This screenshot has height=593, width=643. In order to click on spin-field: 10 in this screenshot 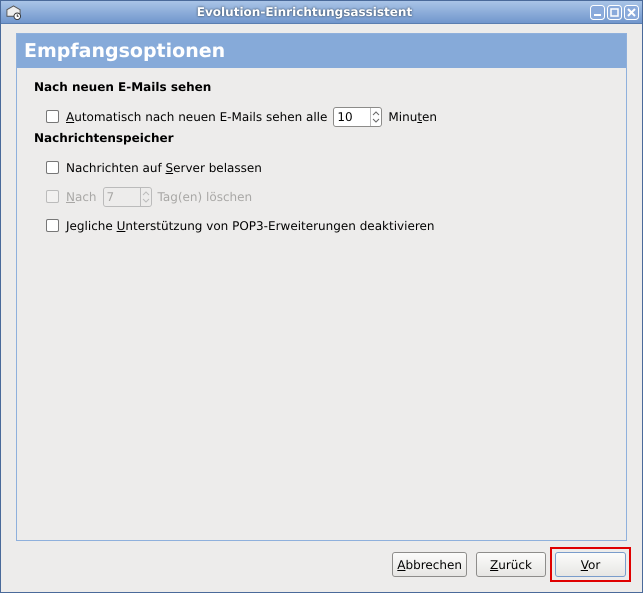, I will do `click(357, 116)`.